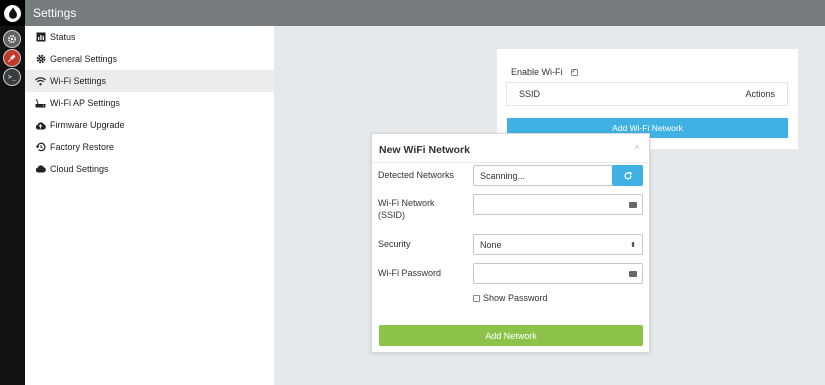 This screenshot has width=825, height=385. I want to click on show-password-checkbox, so click(476, 298).